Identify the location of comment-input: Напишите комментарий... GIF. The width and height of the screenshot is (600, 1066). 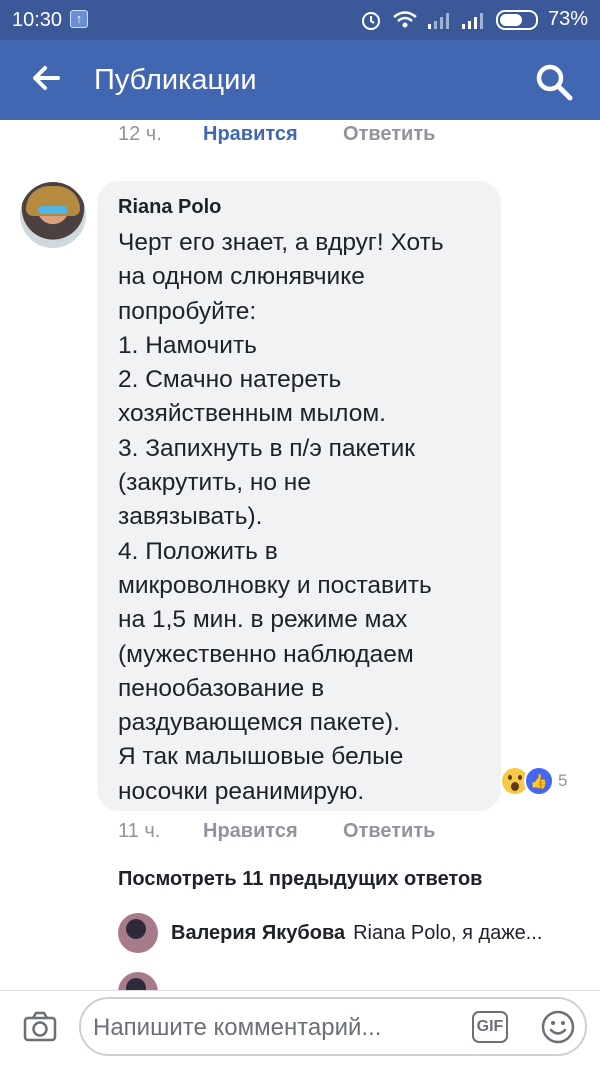
(333, 1026).